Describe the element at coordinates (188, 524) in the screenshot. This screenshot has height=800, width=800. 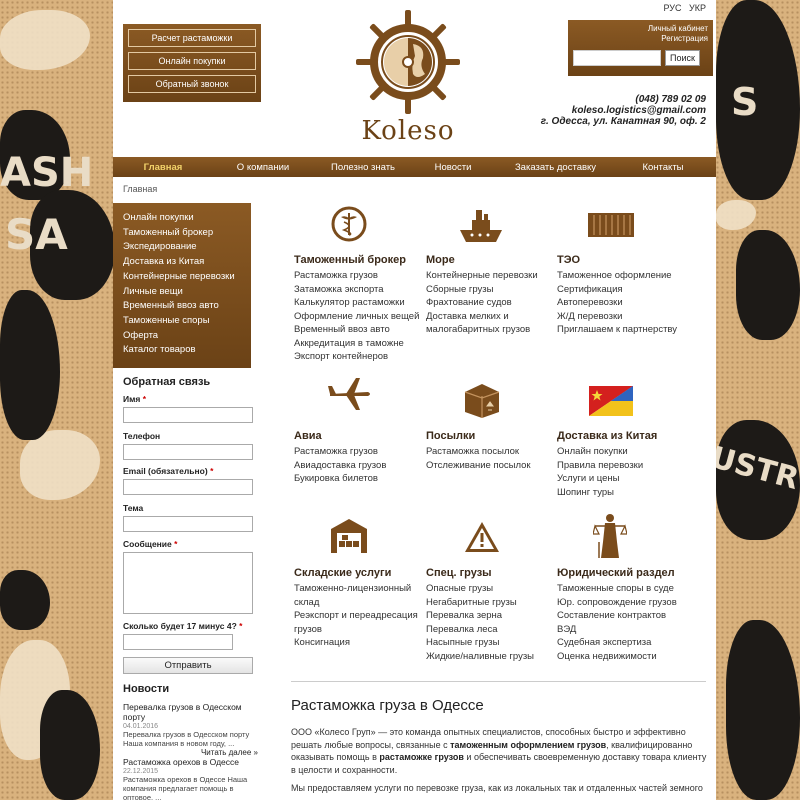
I see `subject-field` at that location.